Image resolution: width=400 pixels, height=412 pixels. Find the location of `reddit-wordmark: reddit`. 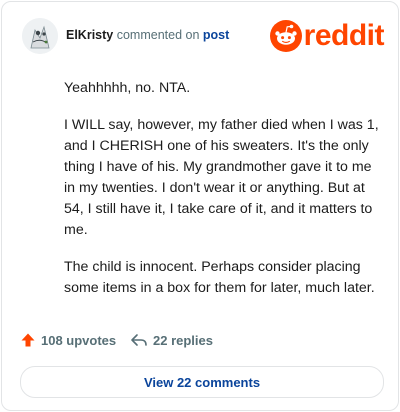

reddit-wordmark: reddit is located at coordinates (344, 35).